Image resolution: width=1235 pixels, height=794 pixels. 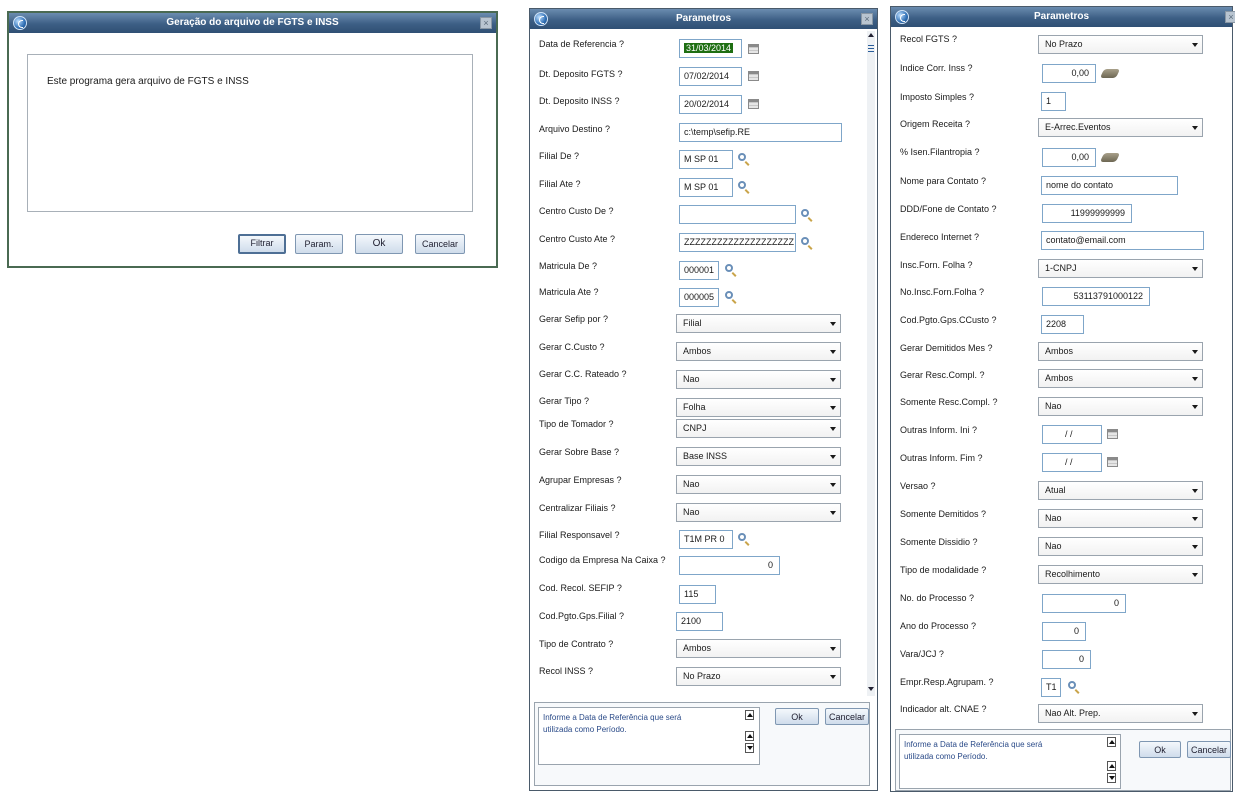 I want to click on select-indicador-alt-cnae: Nao Alt. Prep., so click(x=1120, y=713).